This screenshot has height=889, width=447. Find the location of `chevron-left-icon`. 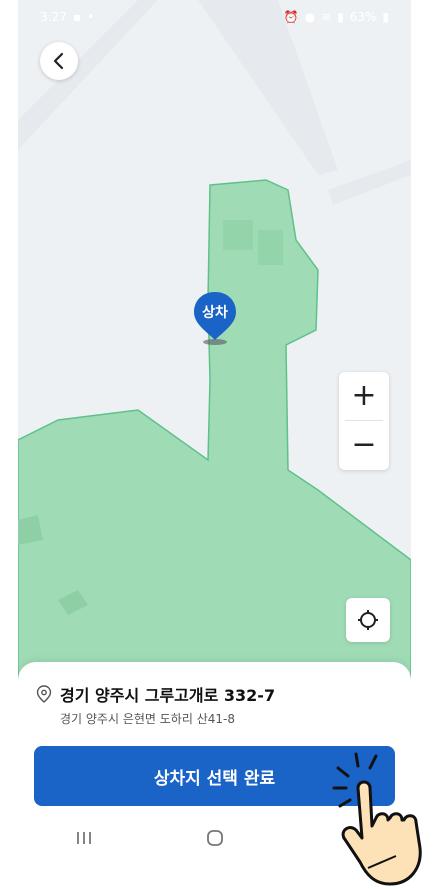

chevron-left-icon is located at coordinates (58, 61).